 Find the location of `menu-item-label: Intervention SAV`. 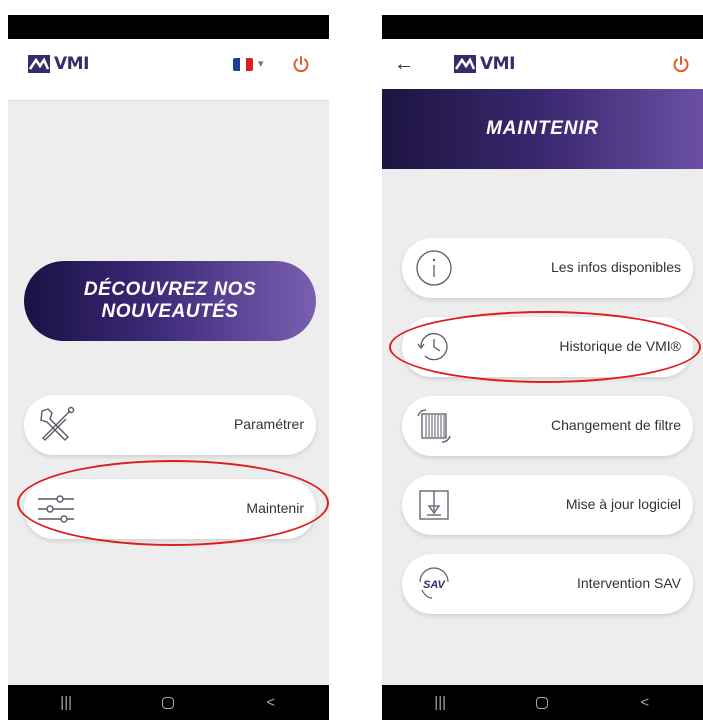

menu-item-label: Intervention SAV is located at coordinates (628, 583).